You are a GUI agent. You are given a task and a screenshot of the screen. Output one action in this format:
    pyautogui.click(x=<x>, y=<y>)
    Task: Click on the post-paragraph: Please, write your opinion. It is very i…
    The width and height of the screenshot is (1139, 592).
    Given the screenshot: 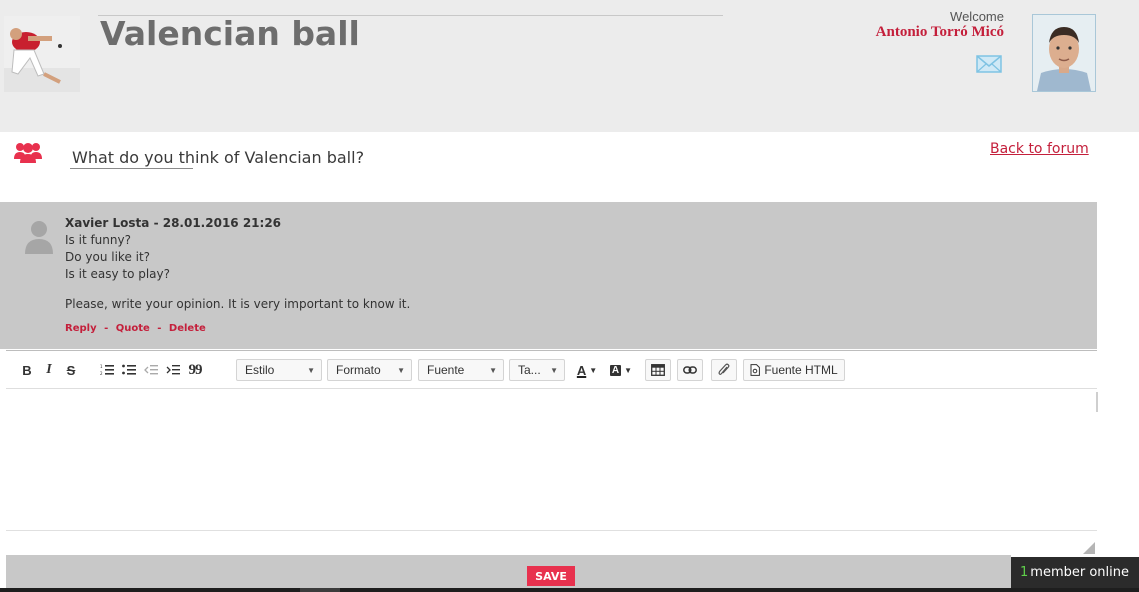 What is the action you would take?
    pyautogui.click(x=238, y=304)
    